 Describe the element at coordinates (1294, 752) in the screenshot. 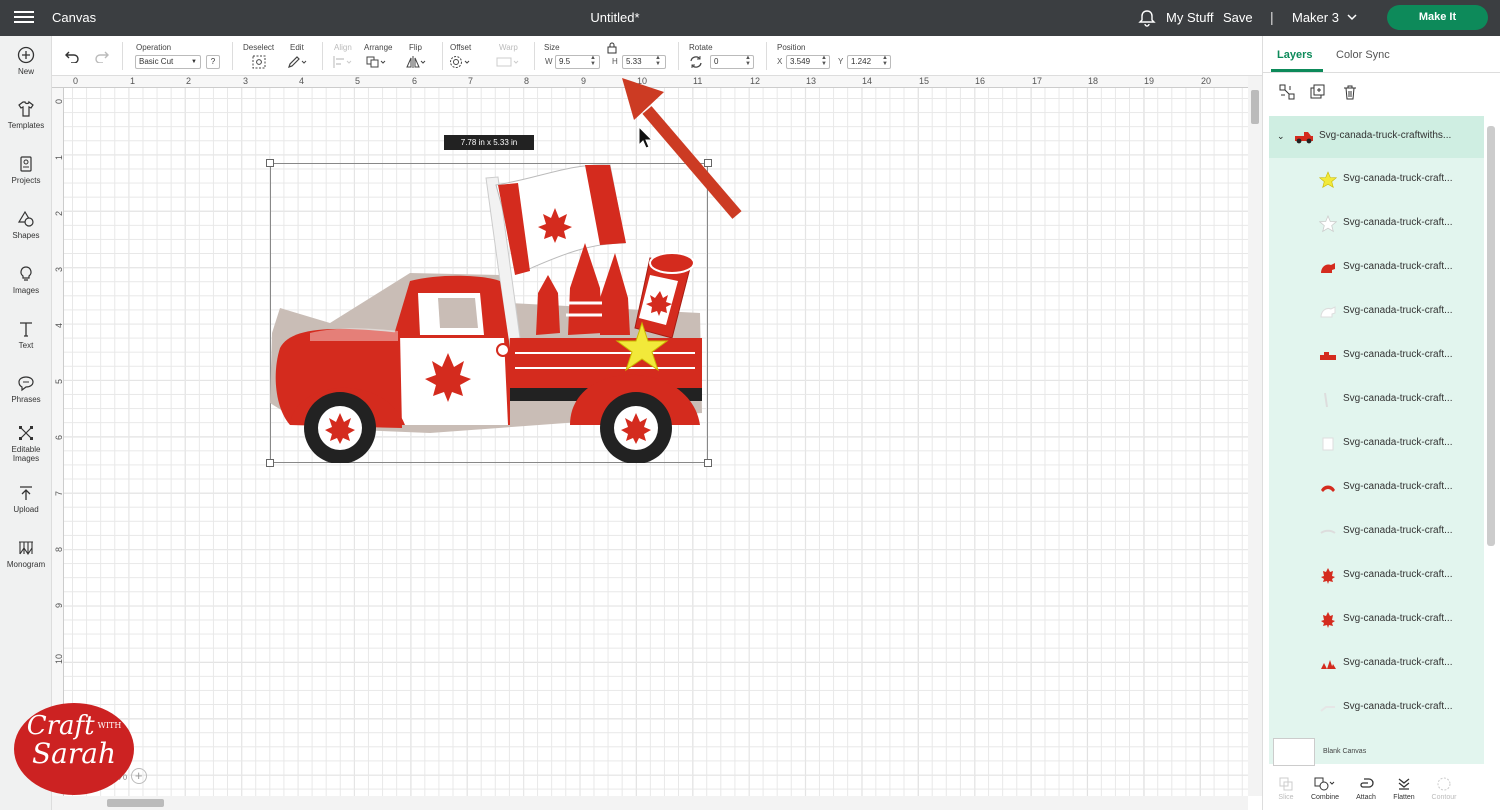

I see `blank-canvas-swatch` at that location.